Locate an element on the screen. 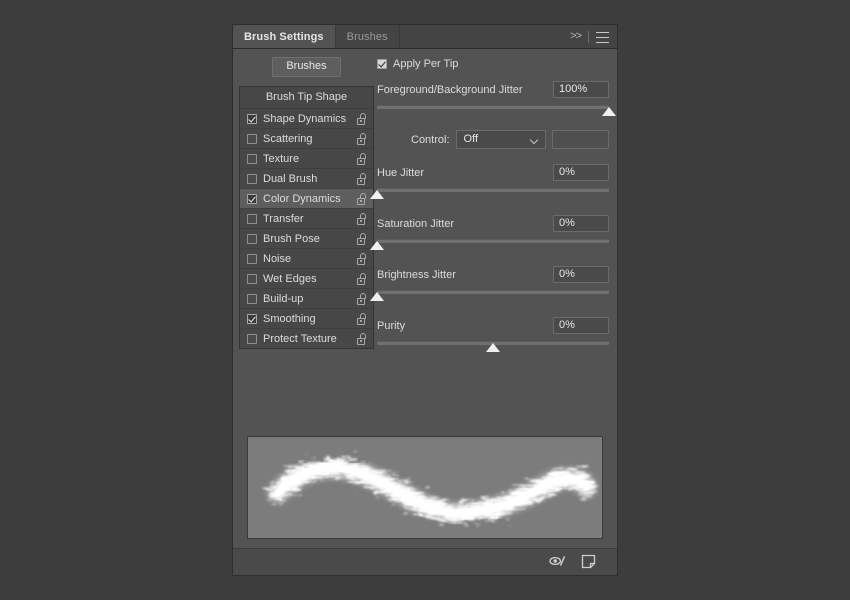 This screenshot has width=850, height=600. checkbox-wet-edges is located at coordinates (252, 278).